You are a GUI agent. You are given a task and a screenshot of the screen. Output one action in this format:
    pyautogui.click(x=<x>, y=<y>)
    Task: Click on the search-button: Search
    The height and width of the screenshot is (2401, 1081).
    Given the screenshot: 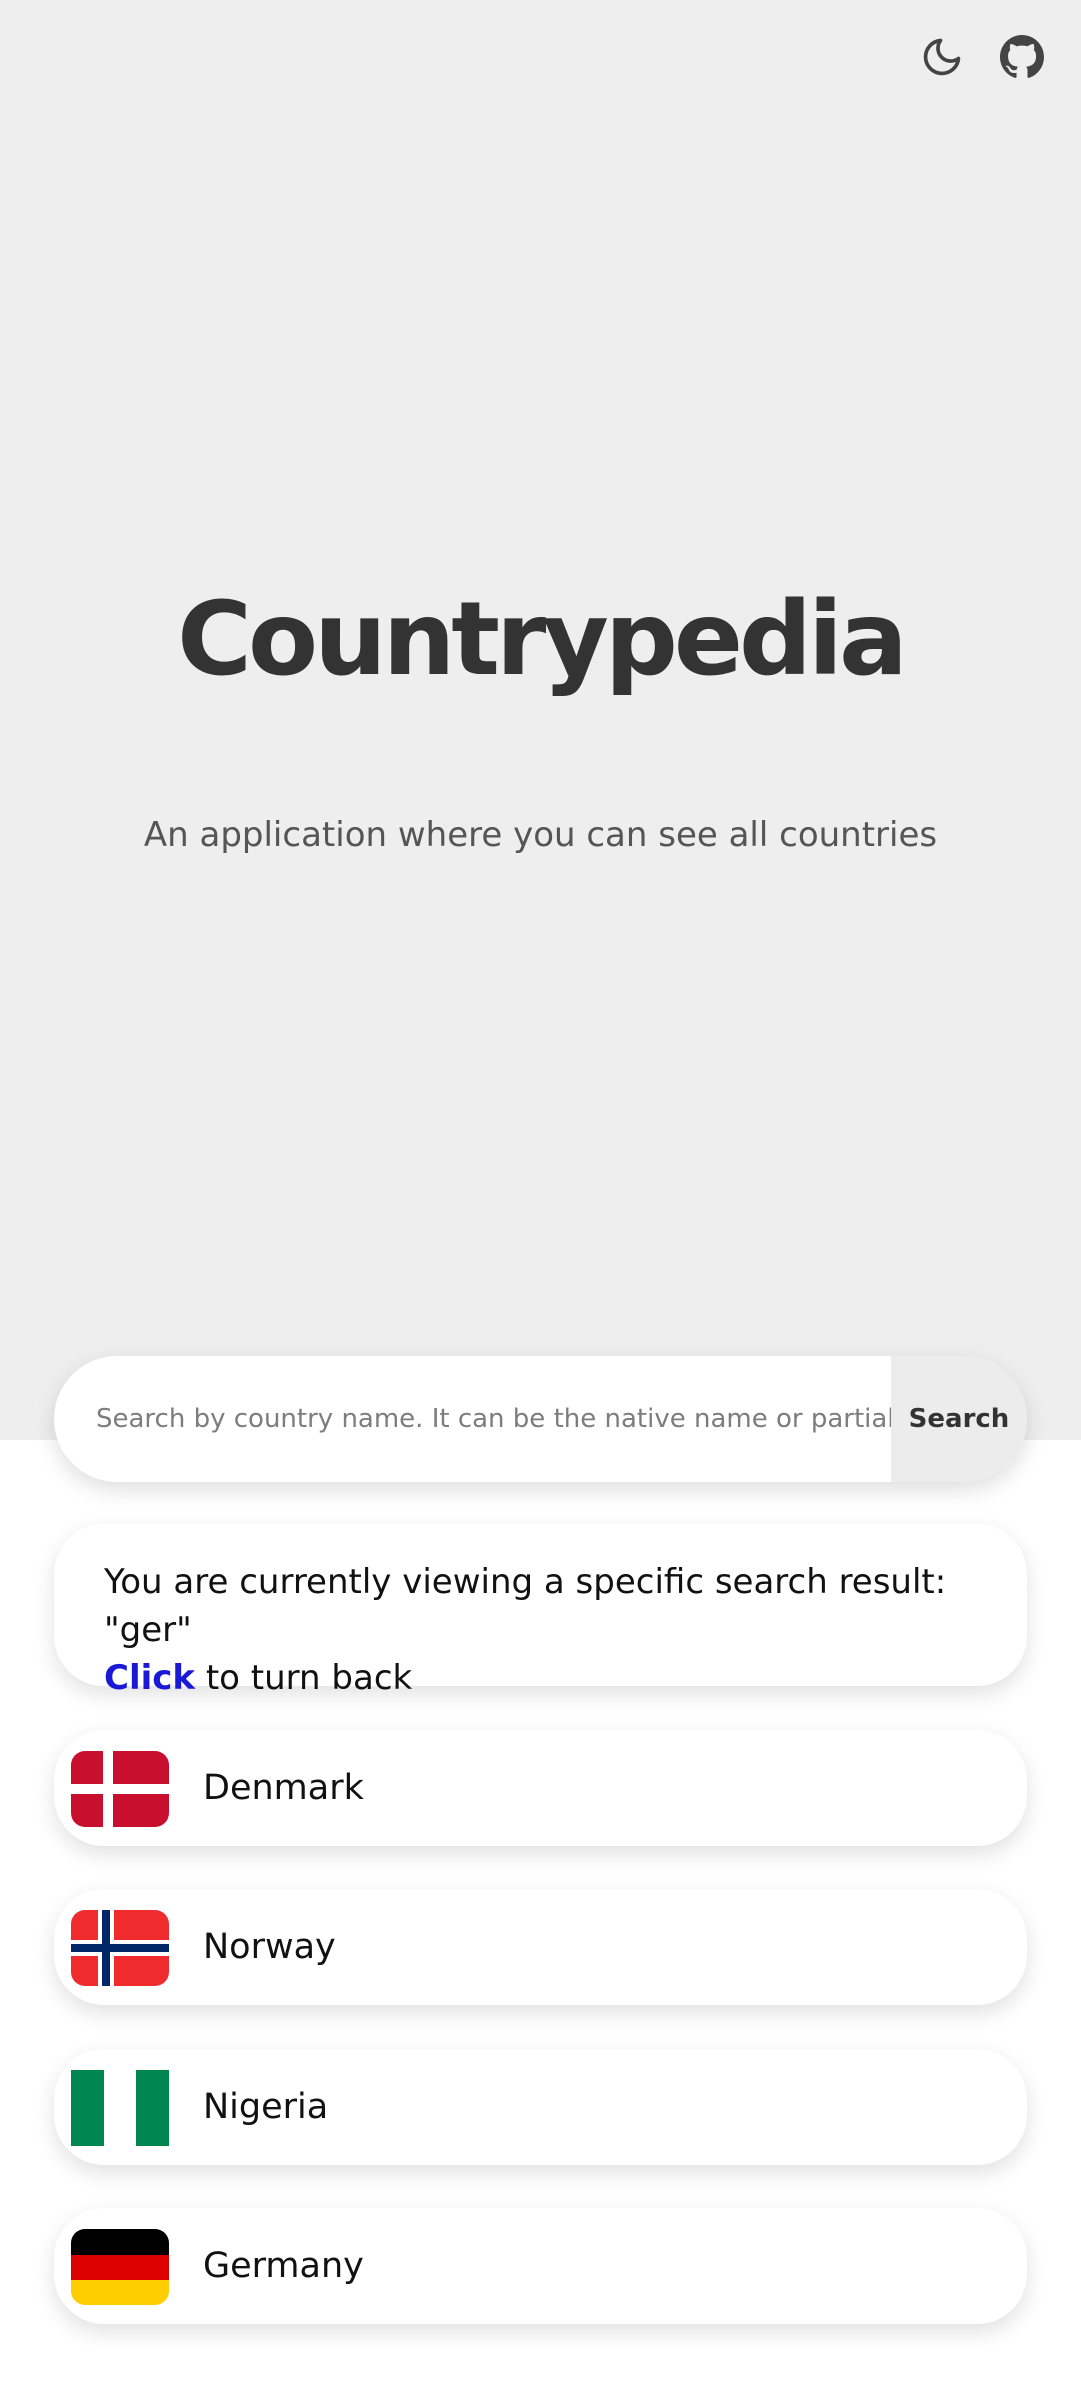 What is the action you would take?
    pyautogui.click(x=959, y=1419)
    